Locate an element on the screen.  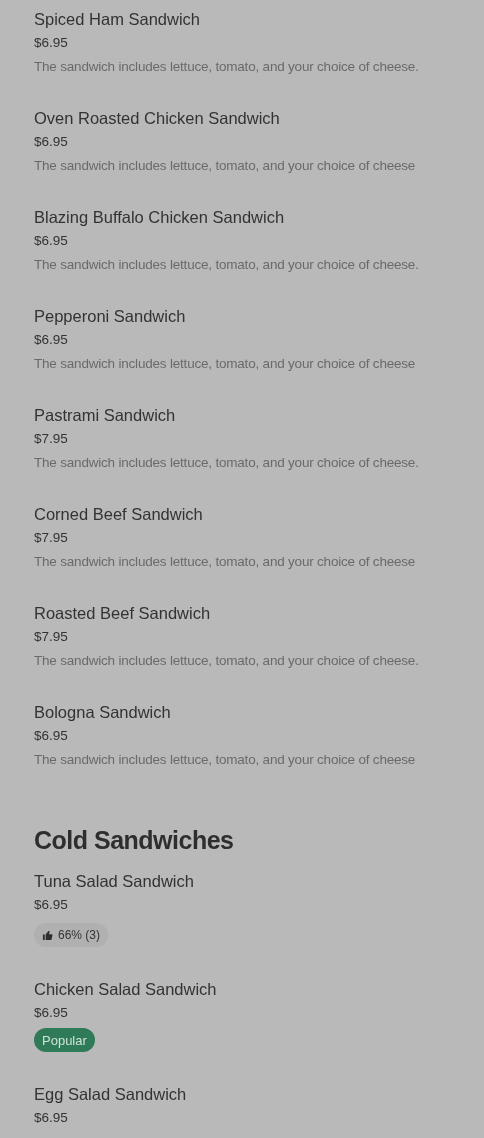
item-name: Tuna Salad Sandwich is located at coordinates (114, 881).